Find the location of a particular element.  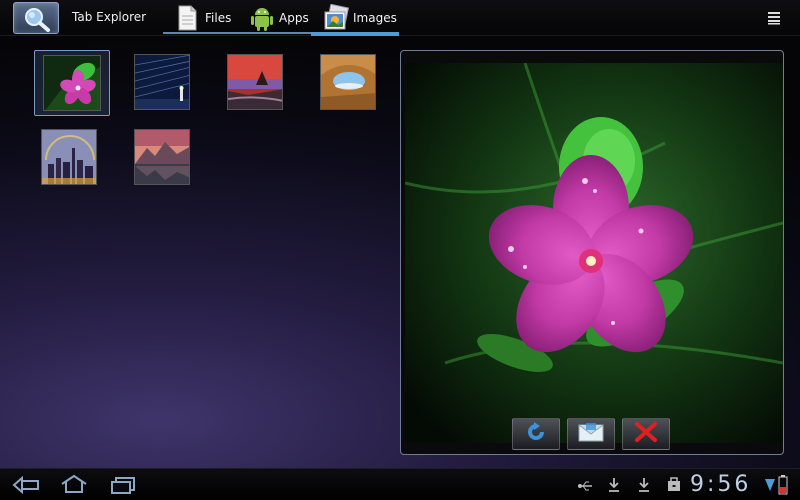

back-icon is located at coordinates (26, 486).